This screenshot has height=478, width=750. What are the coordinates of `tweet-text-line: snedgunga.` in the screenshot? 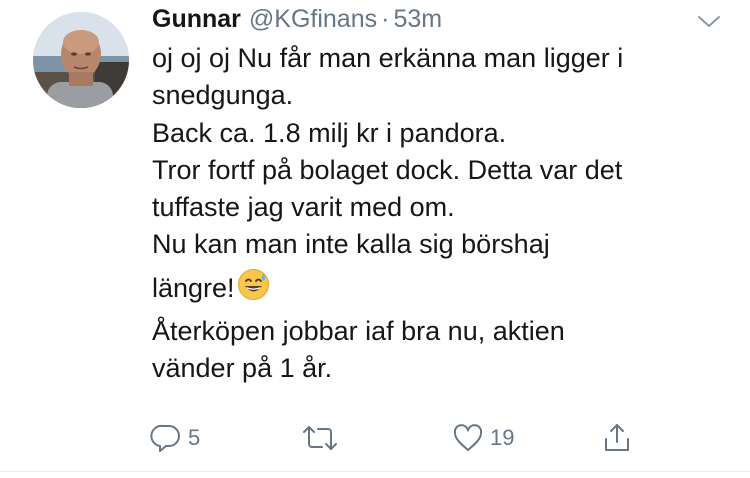 It's located at (223, 95).